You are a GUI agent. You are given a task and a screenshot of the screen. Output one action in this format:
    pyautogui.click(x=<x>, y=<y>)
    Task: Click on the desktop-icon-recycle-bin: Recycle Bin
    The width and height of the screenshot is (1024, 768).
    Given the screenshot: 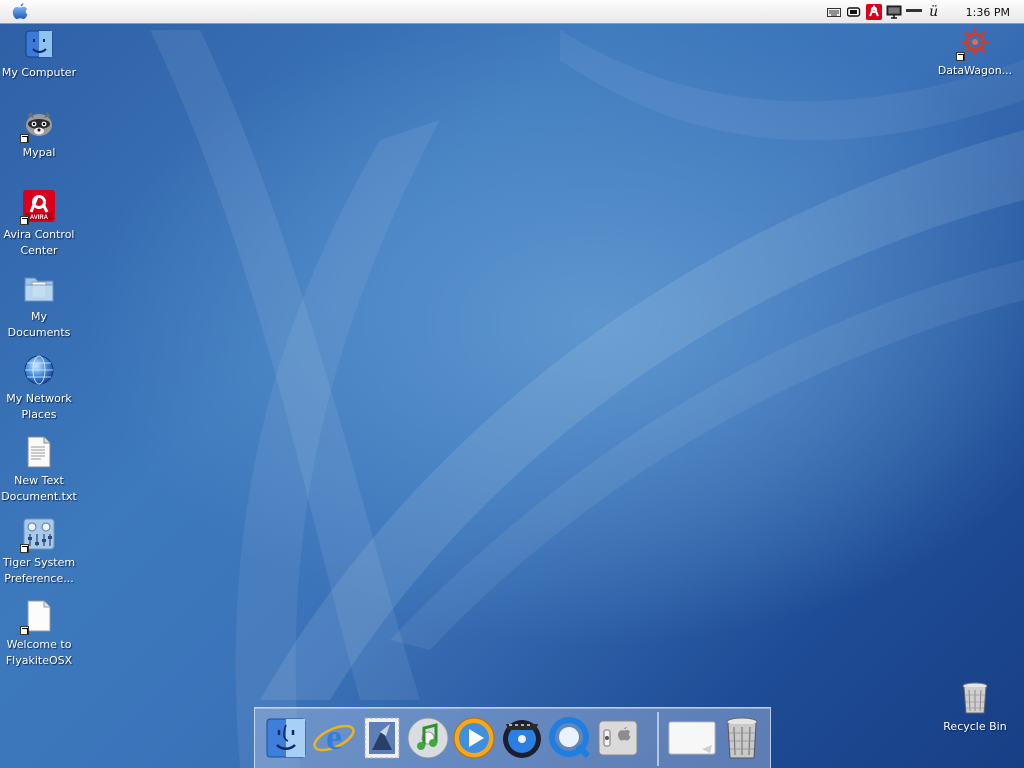 What is the action you would take?
    pyautogui.click(x=975, y=708)
    